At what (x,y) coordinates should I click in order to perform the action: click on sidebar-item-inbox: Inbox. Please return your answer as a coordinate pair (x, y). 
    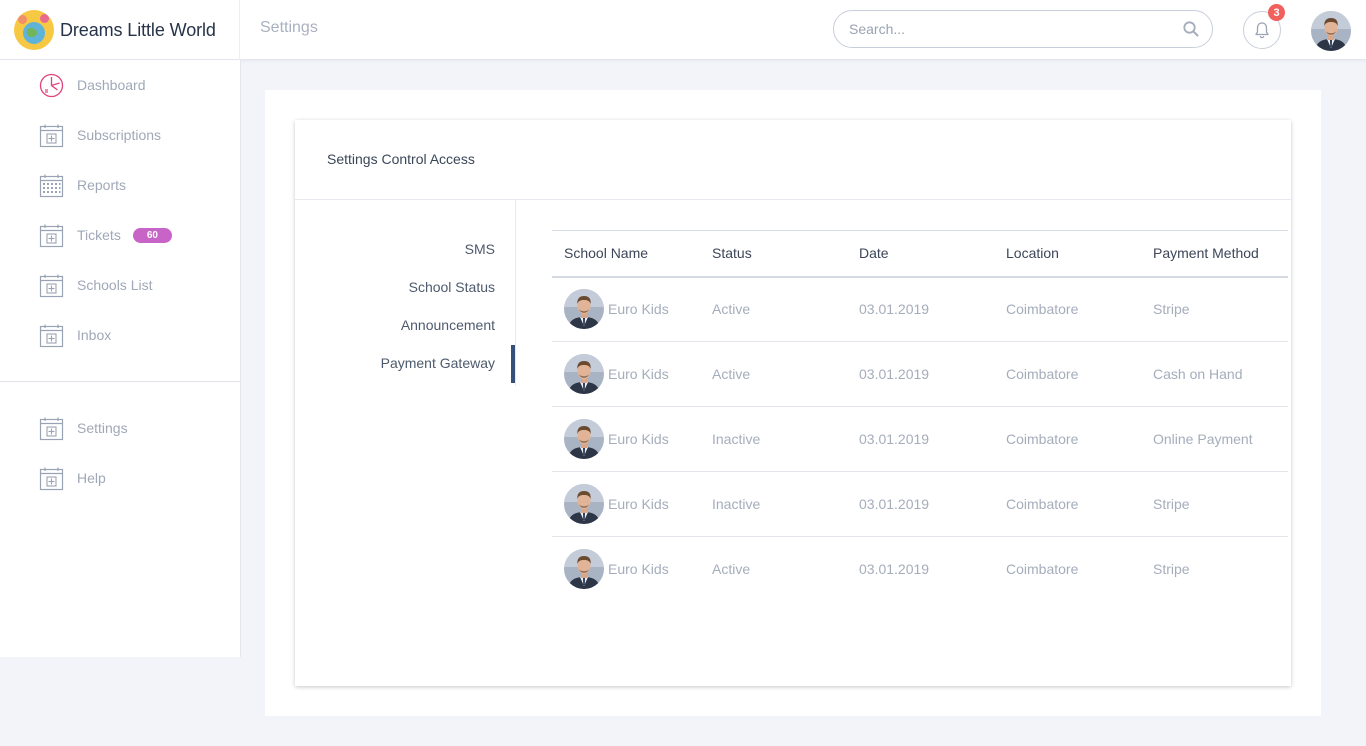
    Looking at the image, I should click on (75, 335).